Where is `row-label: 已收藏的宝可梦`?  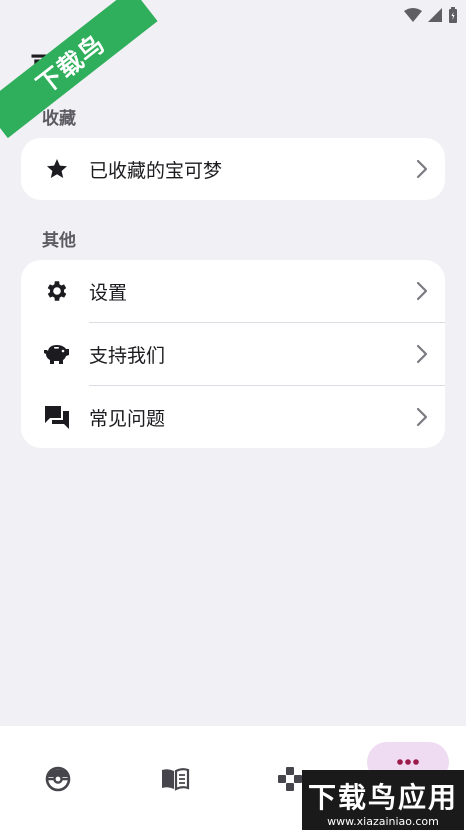 row-label: 已收藏的宝可梦 is located at coordinates (156, 170).